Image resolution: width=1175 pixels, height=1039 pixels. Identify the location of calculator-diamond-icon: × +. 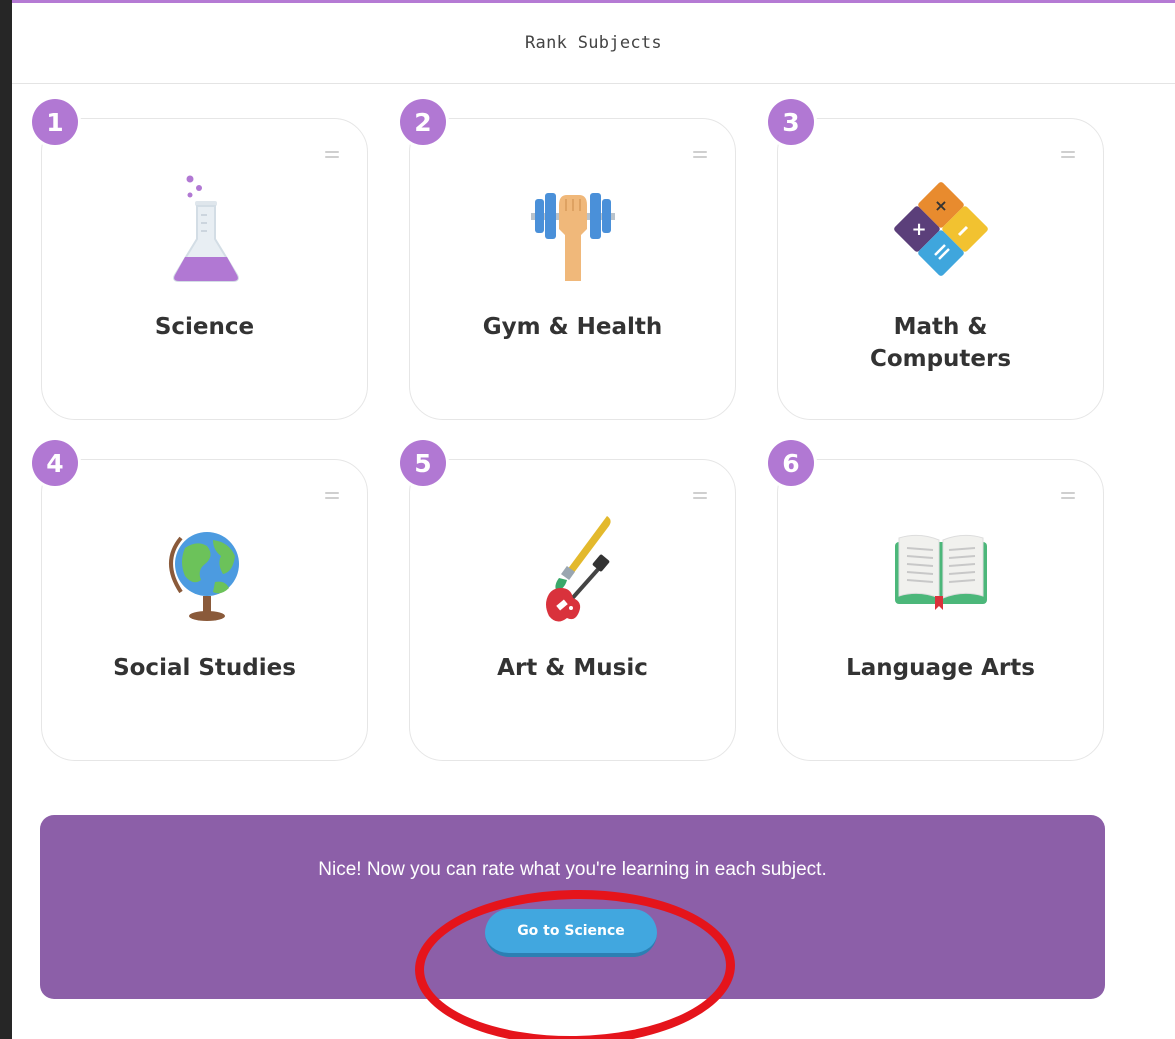
(940, 229).